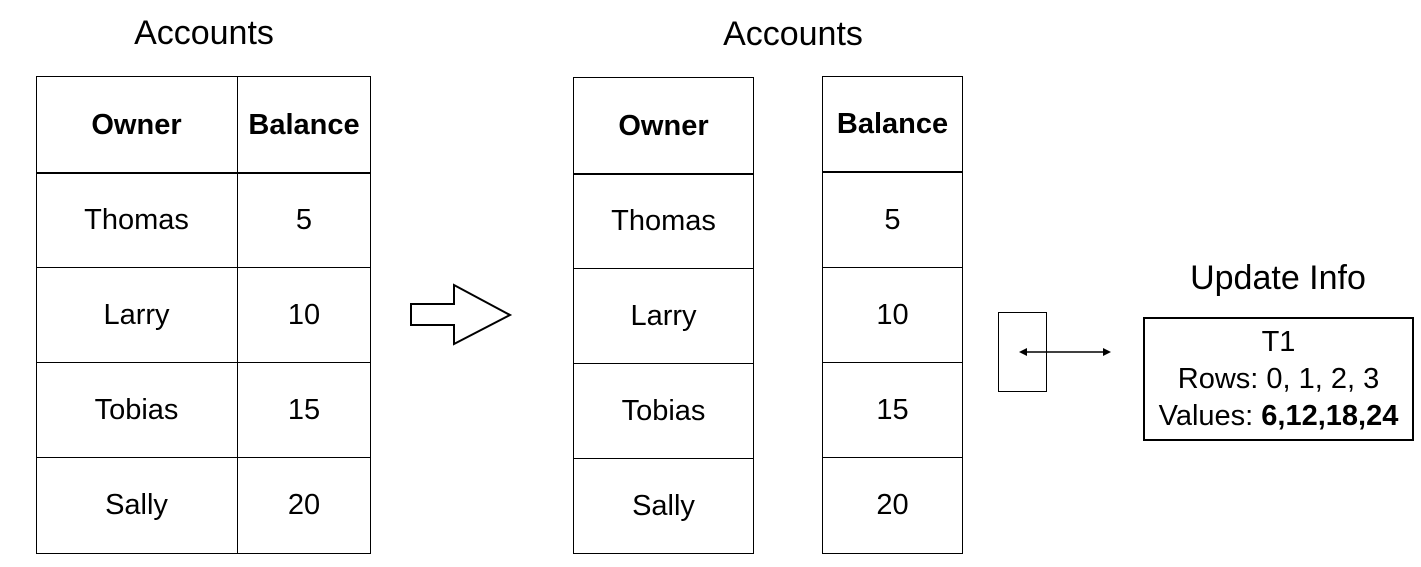 The image size is (1421, 567). What do you see at coordinates (1330, 415) in the screenshot?
I see `values-list: 6,12,18,24` at bounding box center [1330, 415].